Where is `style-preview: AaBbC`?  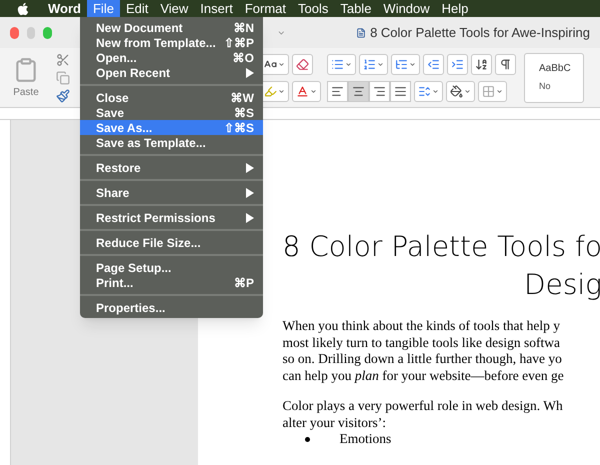 style-preview: AaBbC is located at coordinates (555, 69).